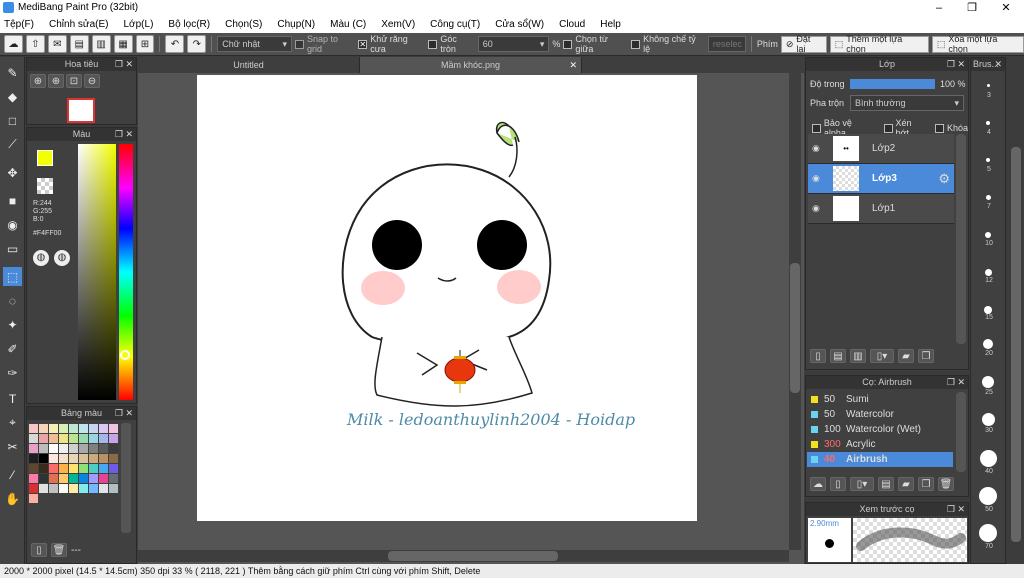 The height and width of the screenshot is (578, 1024). Describe the element at coordinates (59, 550) in the screenshot. I see `delete-palette-icon: 🗑` at that location.